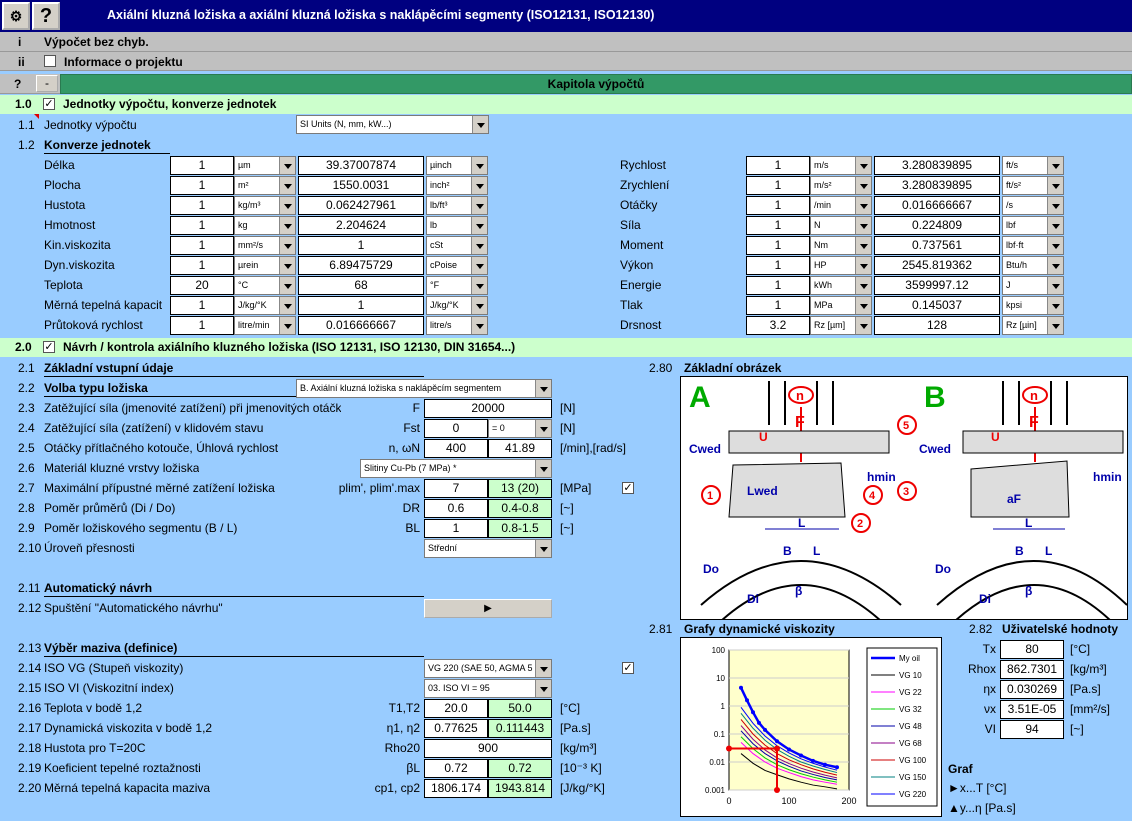 This screenshot has height=821, width=1132. What do you see at coordinates (265, 285) in the screenshot?
I see `conv-unit-select: °C` at bounding box center [265, 285].